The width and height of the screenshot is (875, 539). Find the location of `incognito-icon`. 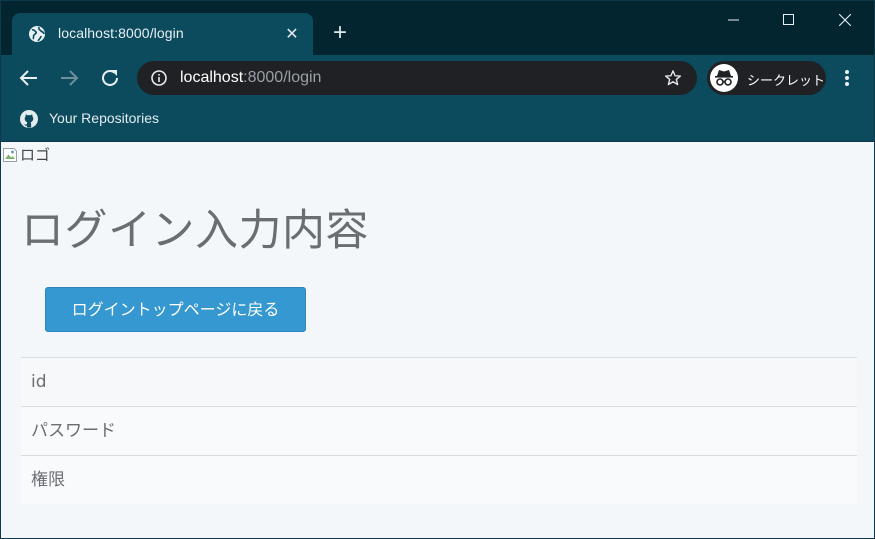

incognito-icon is located at coordinates (724, 78).